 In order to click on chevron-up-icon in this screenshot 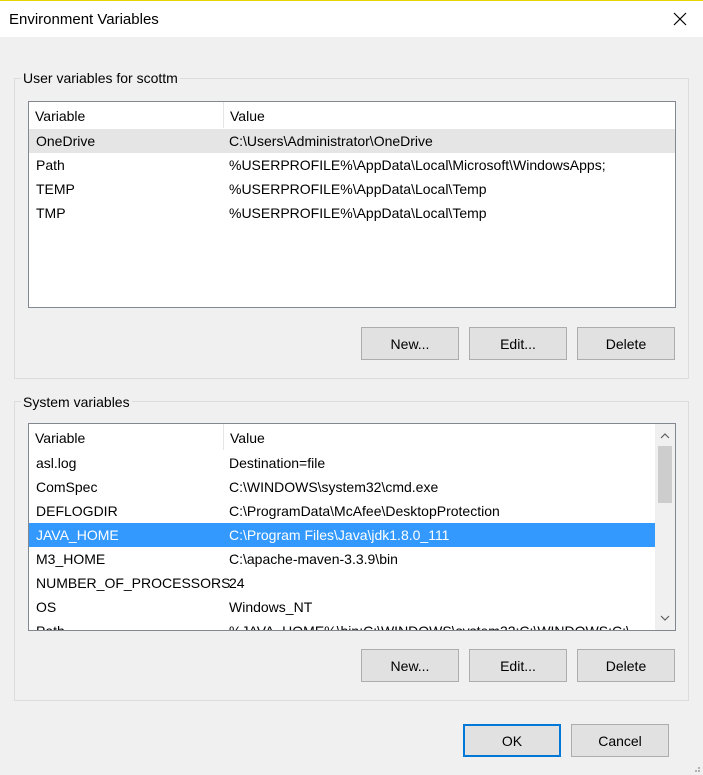, I will do `click(665, 436)`.